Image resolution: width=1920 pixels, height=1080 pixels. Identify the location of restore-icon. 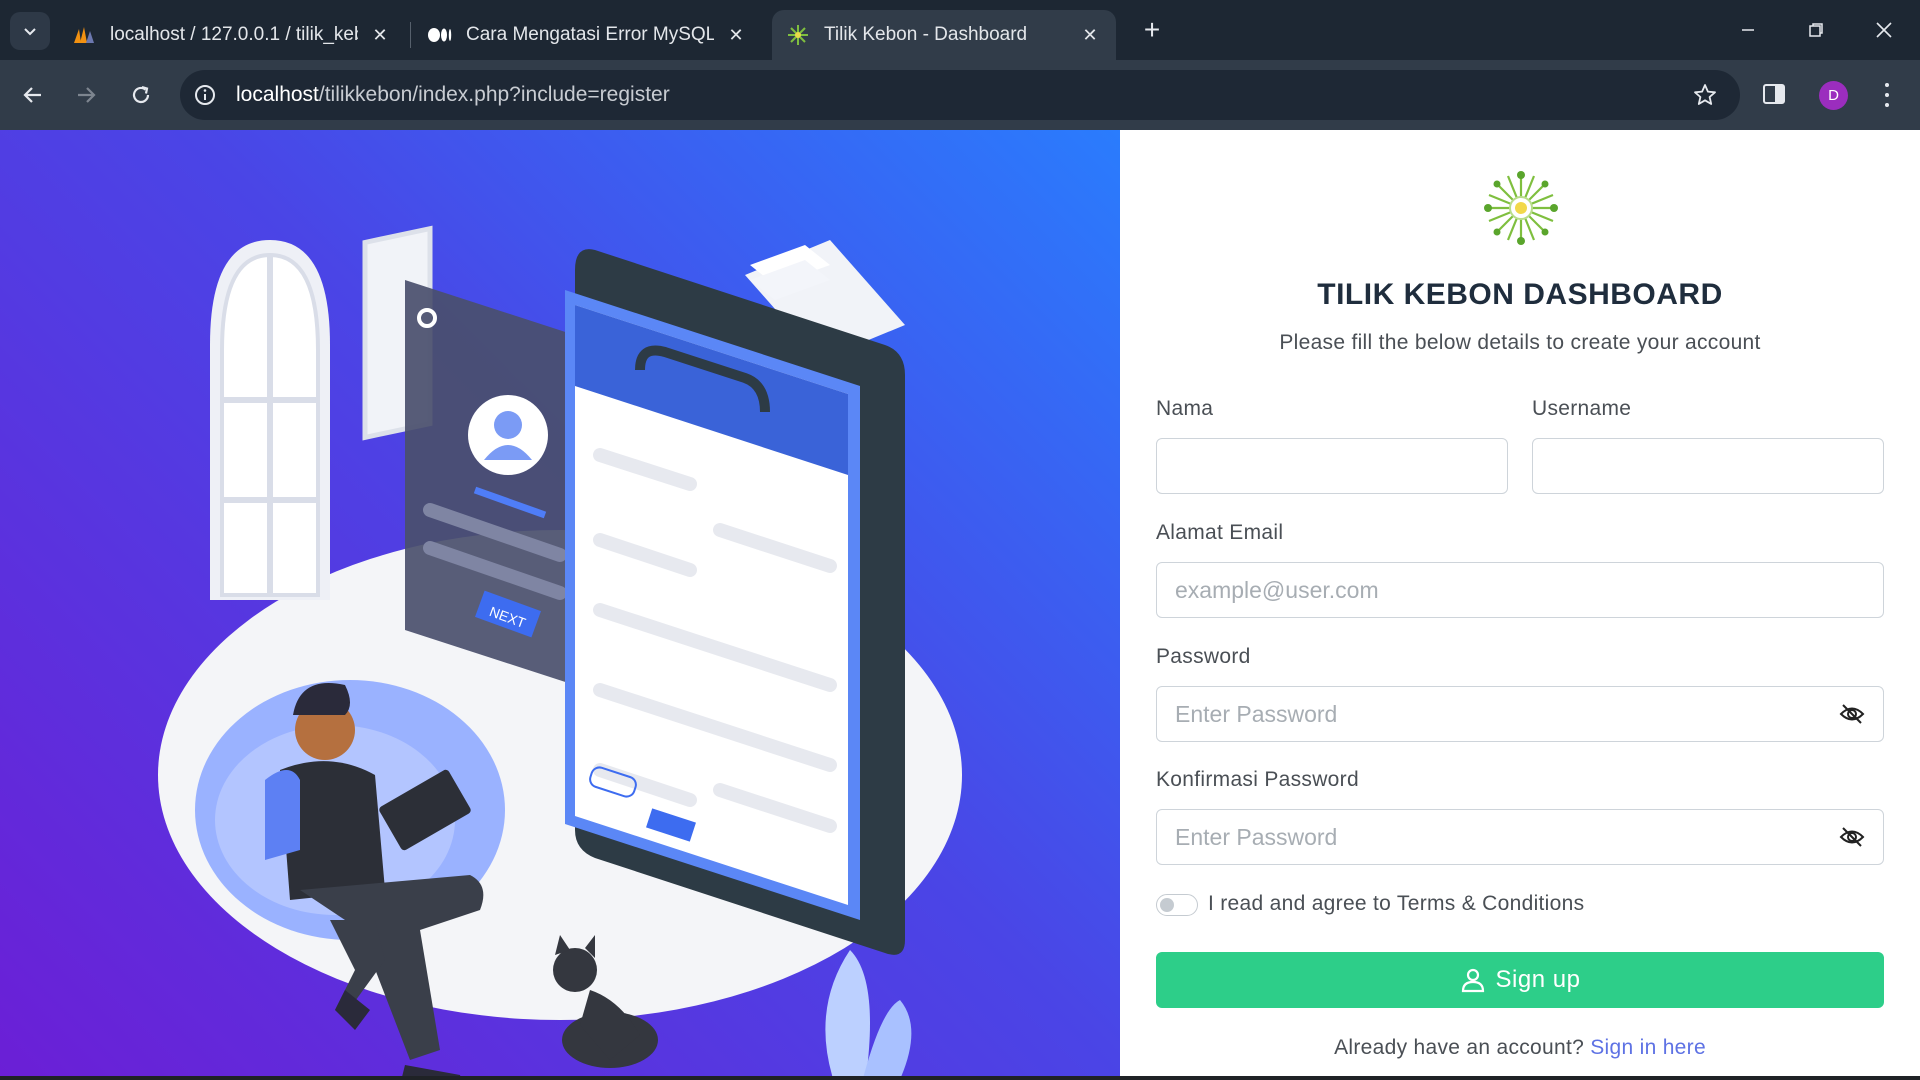
(1816, 30).